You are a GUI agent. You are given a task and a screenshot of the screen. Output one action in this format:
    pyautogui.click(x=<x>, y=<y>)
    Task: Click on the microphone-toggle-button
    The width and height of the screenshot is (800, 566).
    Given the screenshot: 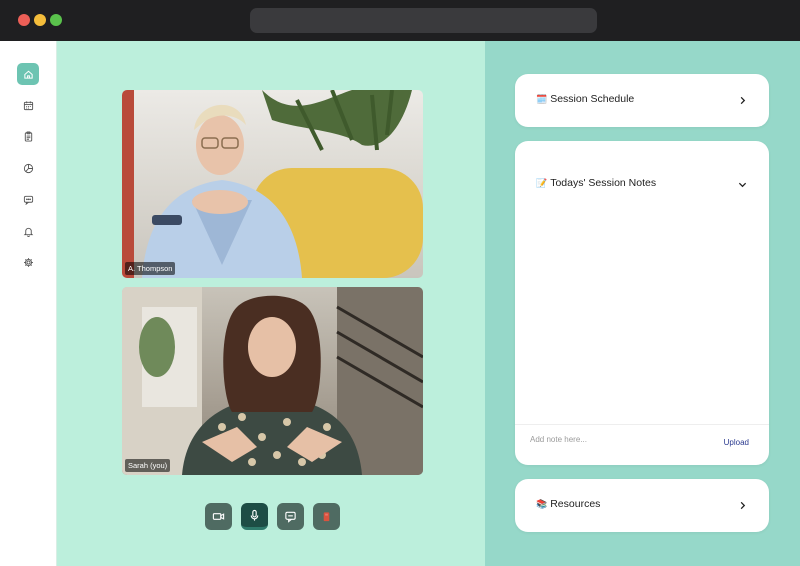 What is the action you would take?
    pyautogui.click(x=254, y=516)
    